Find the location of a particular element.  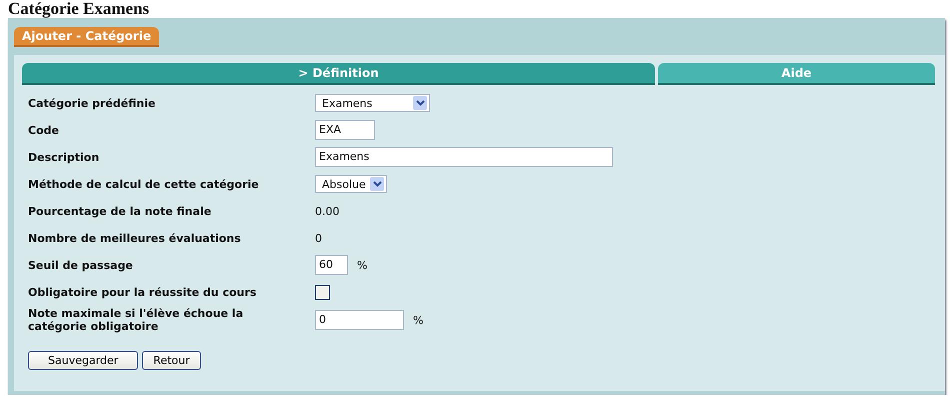

field-value: 0.00 is located at coordinates (327, 211).